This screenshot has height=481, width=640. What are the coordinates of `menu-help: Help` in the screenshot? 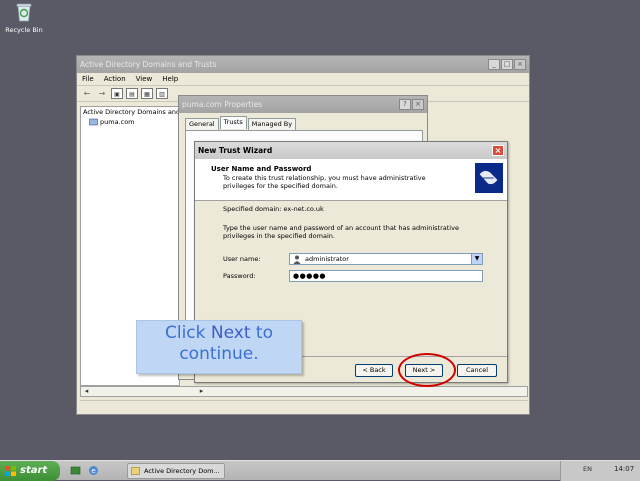 It's located at (170, 79).